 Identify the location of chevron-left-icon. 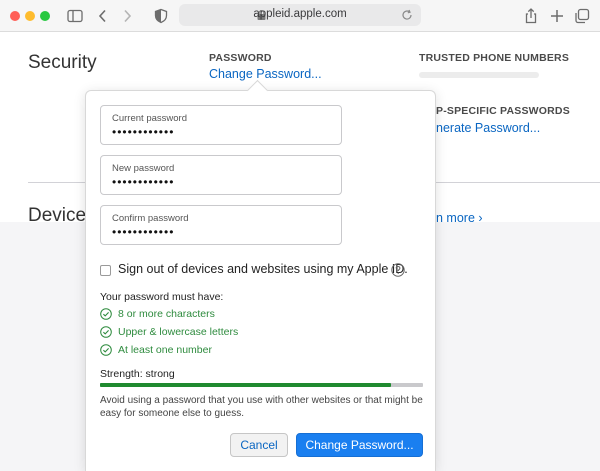
(103, 16).